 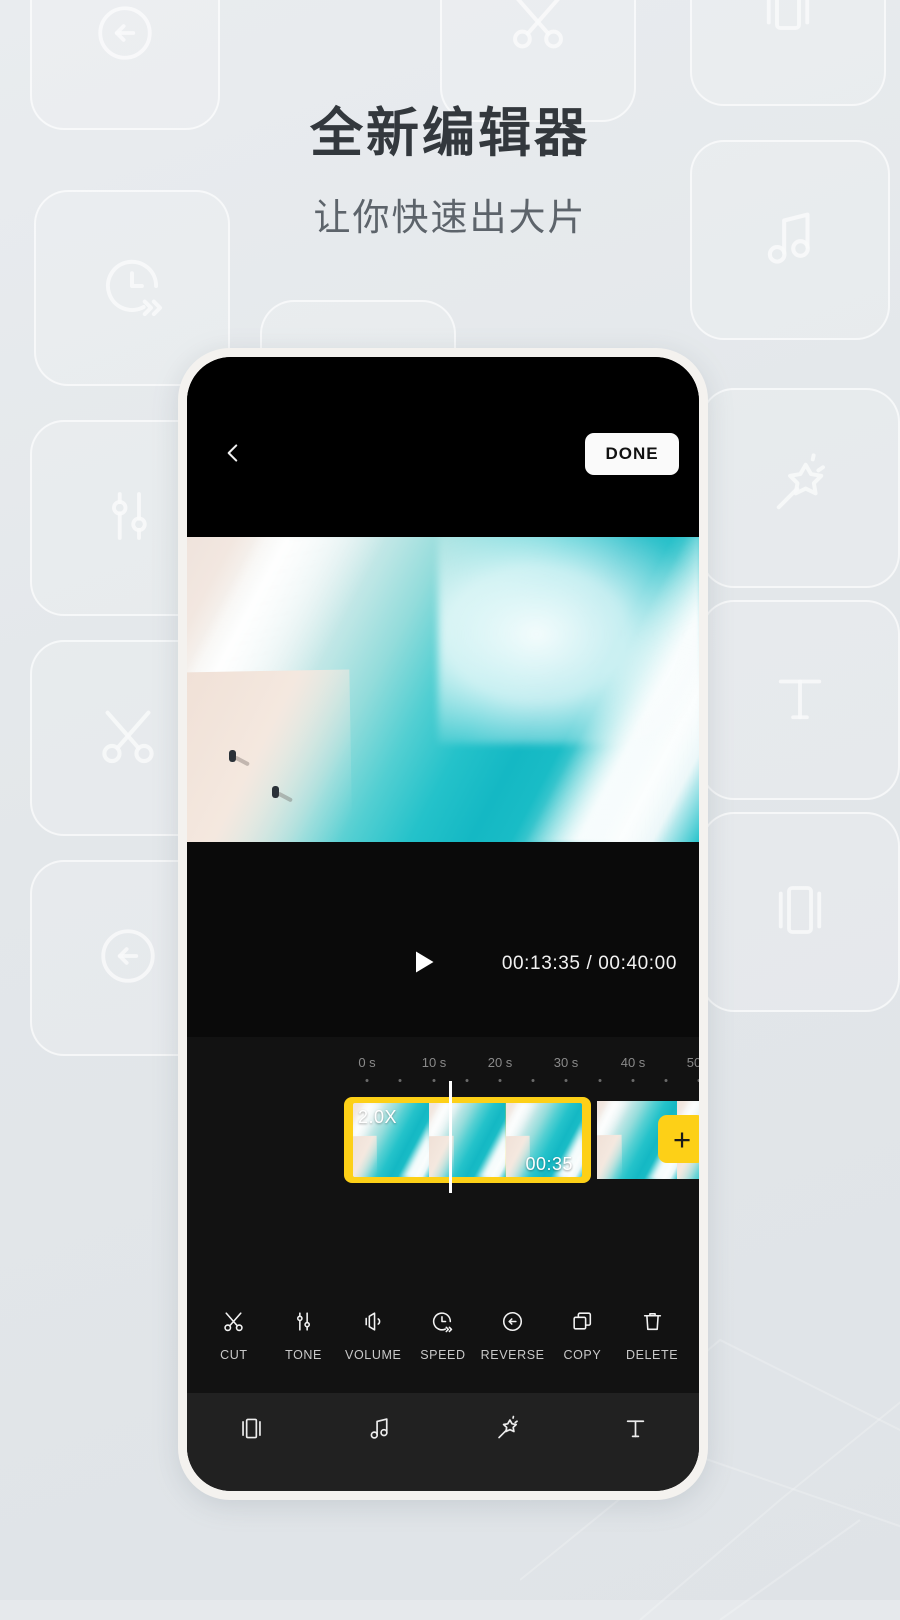 What do you see at coordinates (652, 1324) in the screenshot?
I see `delete-icon` at bounding box center [652, 1324].